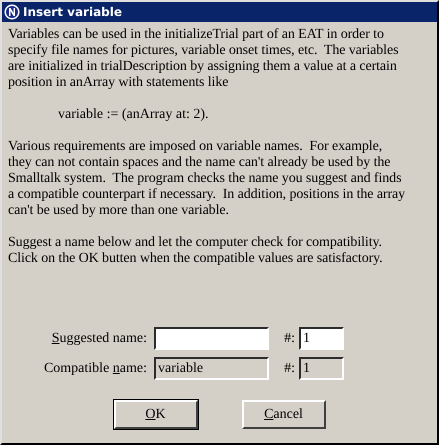 This screenshot has width=439, height=445. What do you see at coordinates (196, 251) in the screenshot?
I see `instruction-paragraph: Suggest a name below and let the computer check for compatibility. Click on the OK butten when the compatible values are satisfactory.` at bounding box center [196, 251].